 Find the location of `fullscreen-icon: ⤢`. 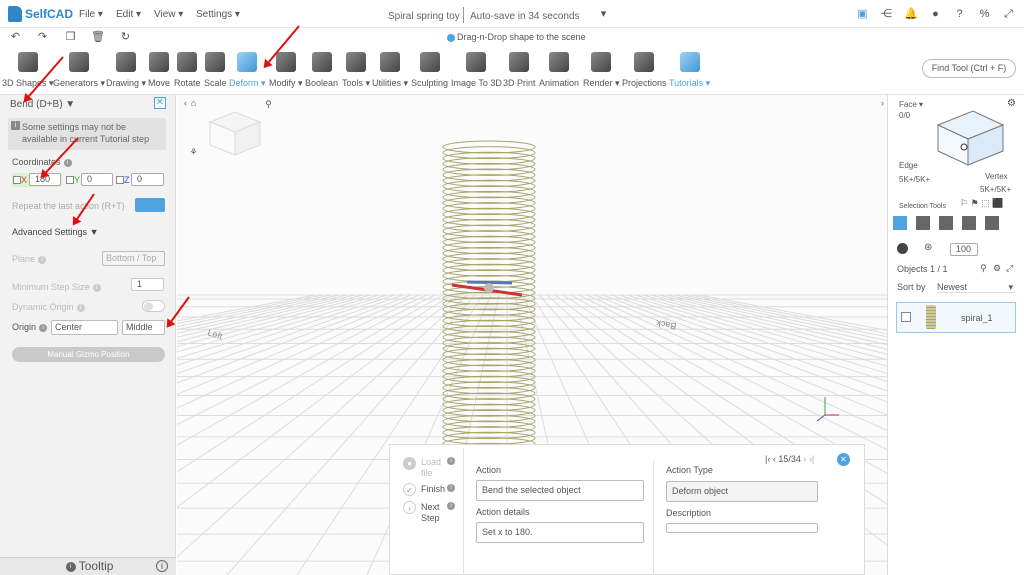

fullscreen-icon: ⤢ is located at coordinates (1008, 14).